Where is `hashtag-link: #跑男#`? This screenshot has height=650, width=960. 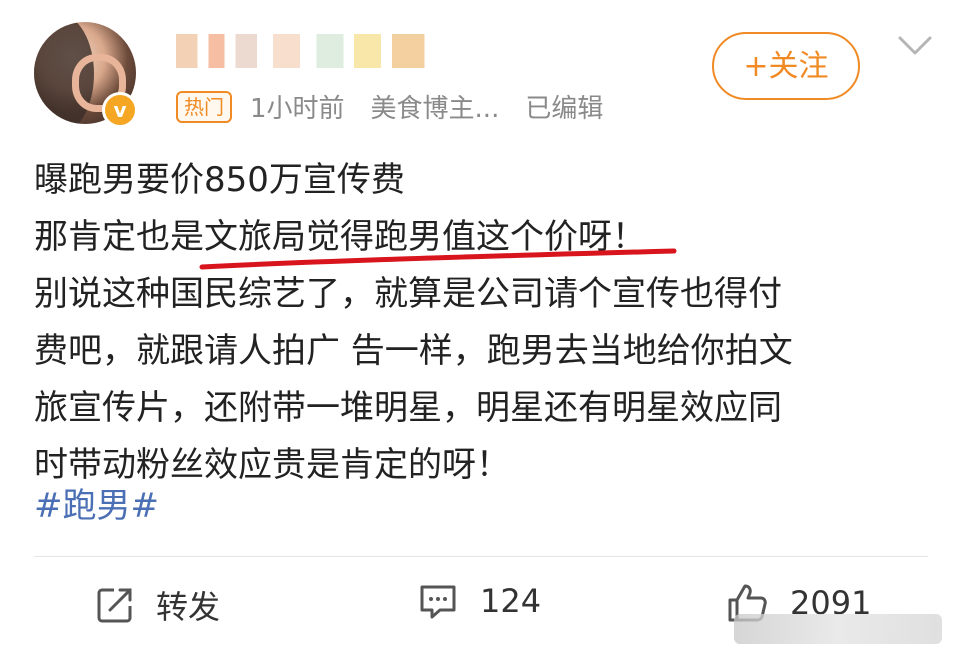
hashtag-link: #跑男# is located at coordinates (96, 502).